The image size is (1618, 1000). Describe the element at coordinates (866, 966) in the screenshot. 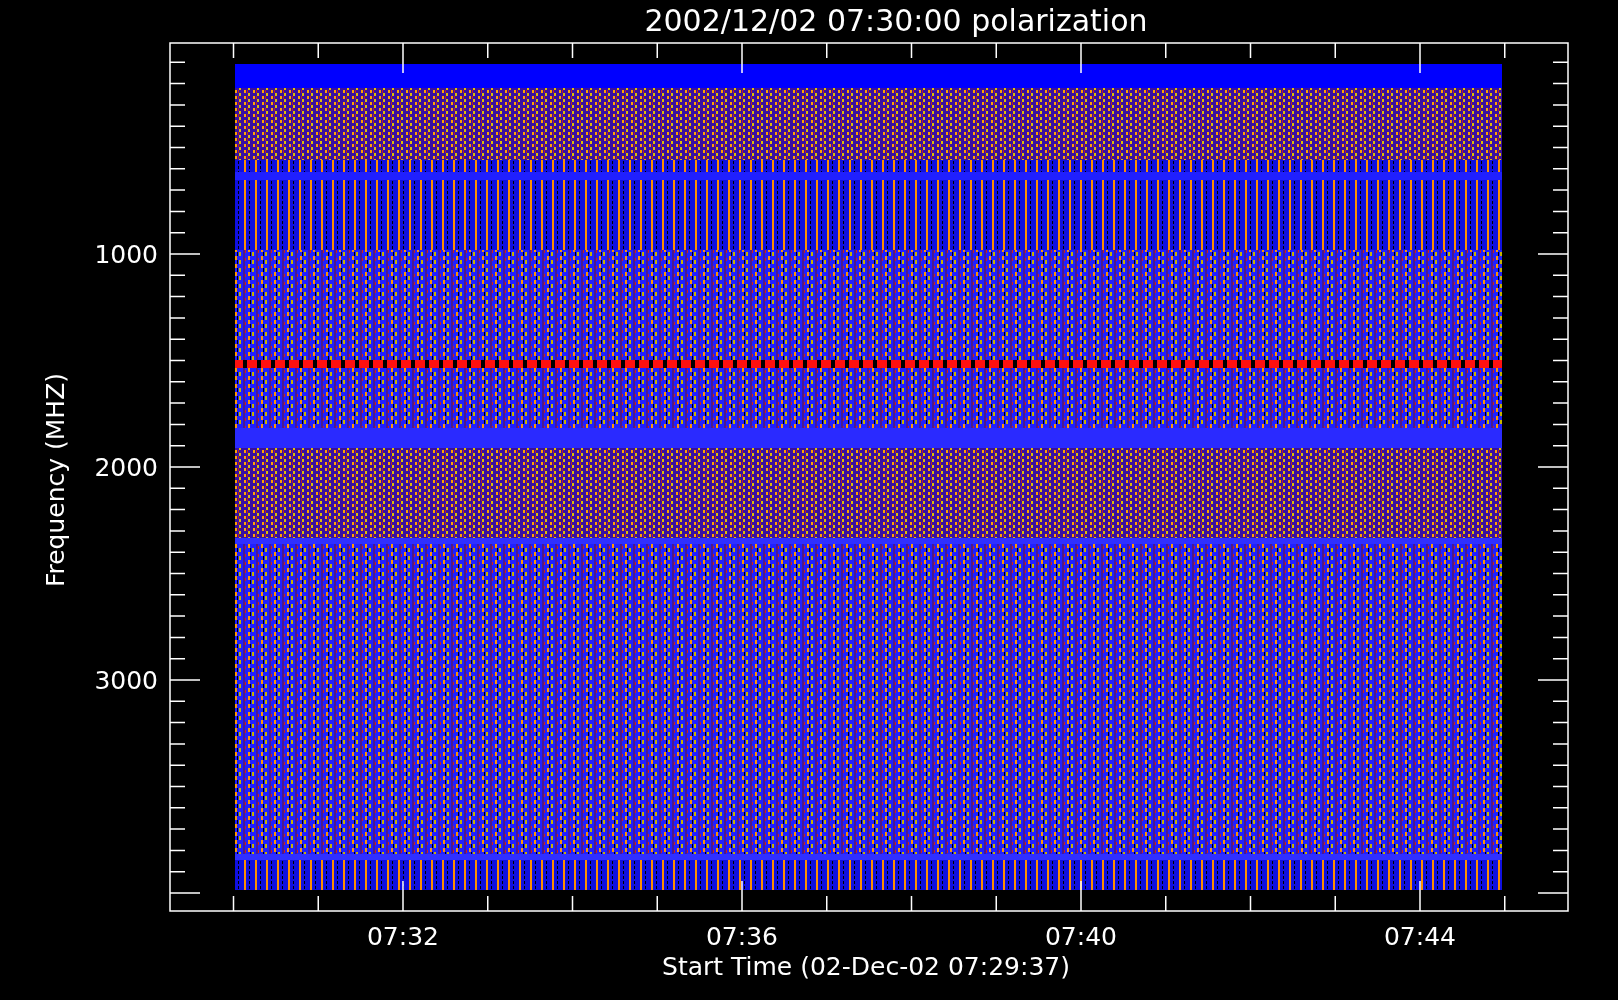

I see `axis-title: Start Time (02-Dec-02 07:29:37)` at that location.